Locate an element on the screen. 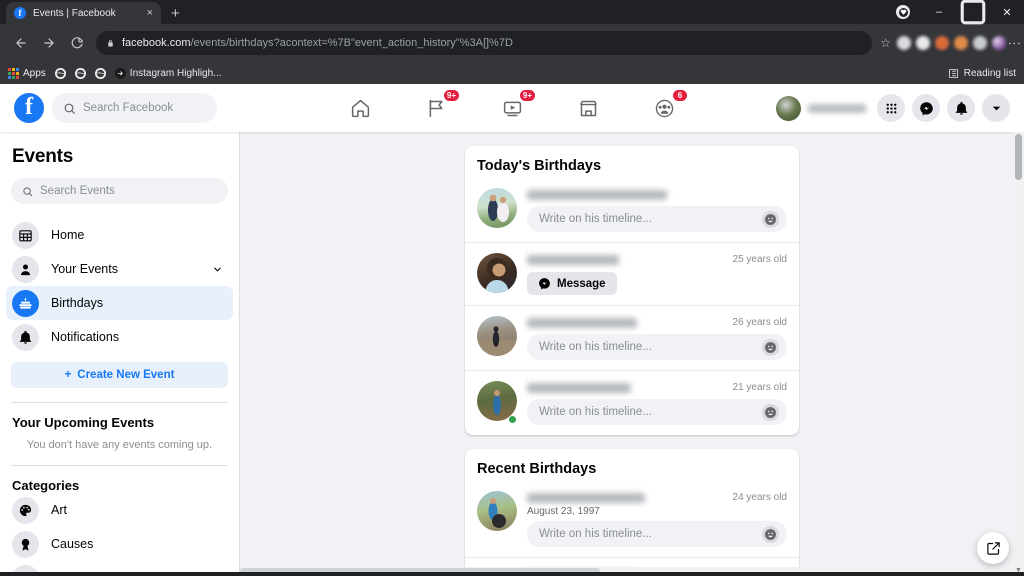 Image resolution: width=1024 pixels, height=576 pixels. birthday-head: 24 years old is located at coordinates (657, 498).